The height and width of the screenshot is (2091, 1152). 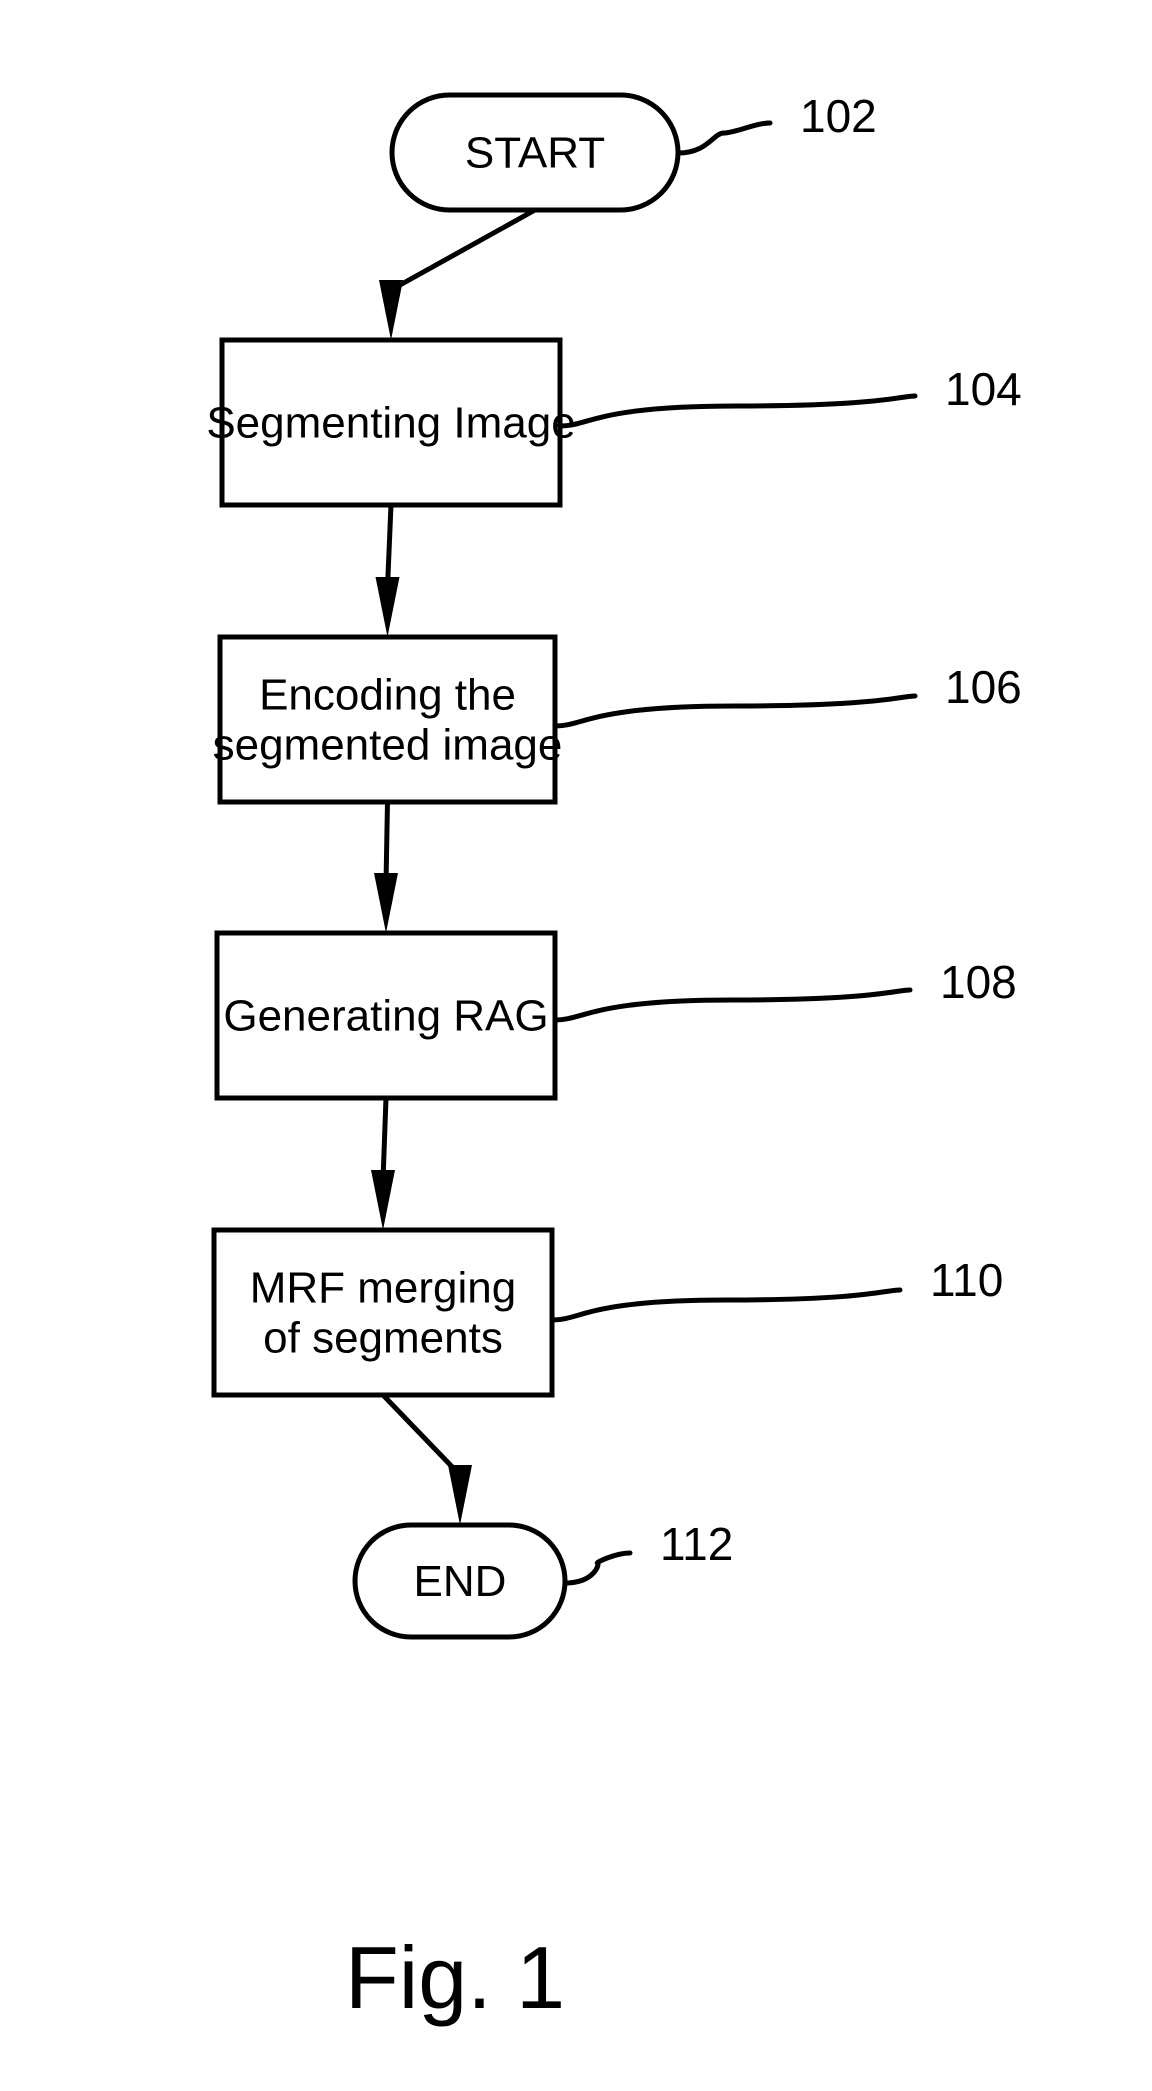 I want to click on ref-110: 110, so click(x=776, y=1288).